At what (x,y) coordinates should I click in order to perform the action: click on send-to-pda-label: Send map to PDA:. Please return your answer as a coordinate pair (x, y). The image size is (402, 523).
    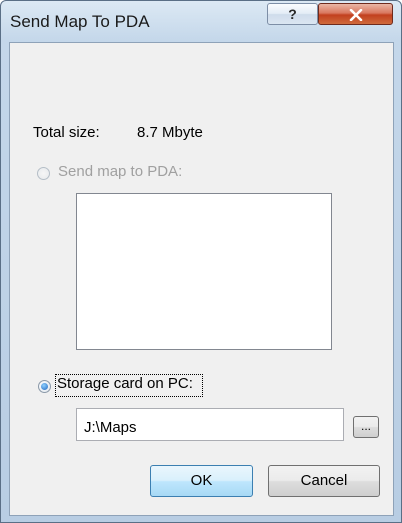
    Looking at the image, I should click on (120, 171).